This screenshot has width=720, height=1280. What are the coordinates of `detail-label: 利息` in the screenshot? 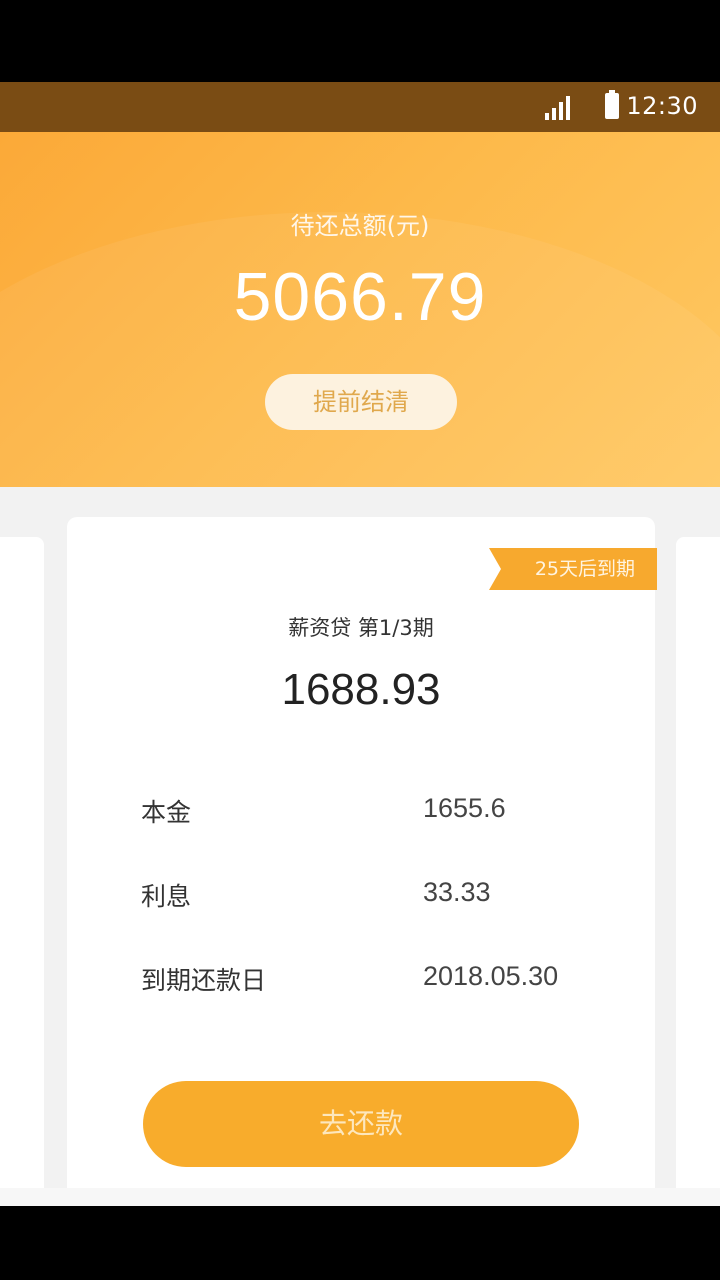 It's located at (166, 896).